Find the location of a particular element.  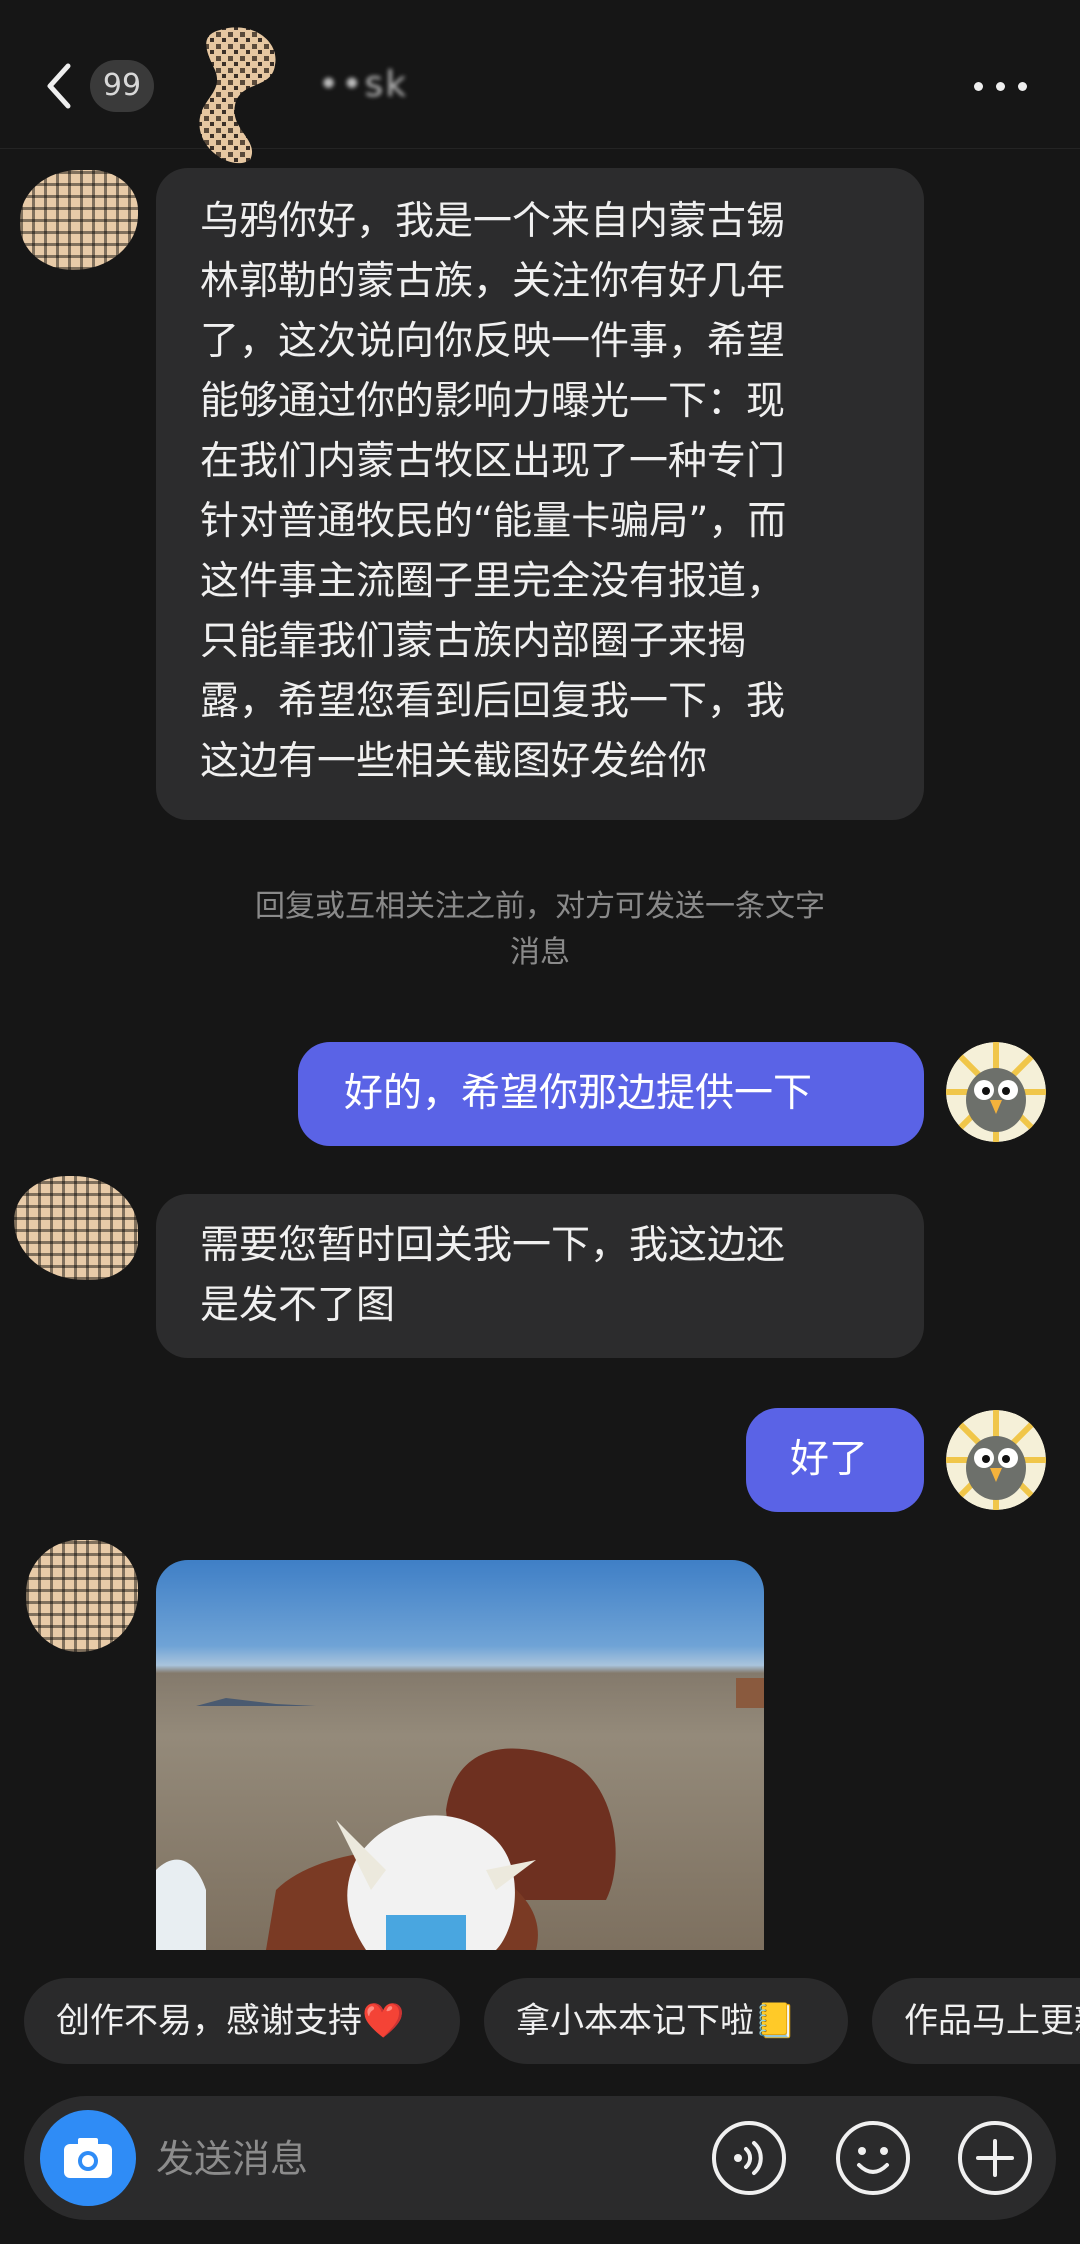

more-options-button is located at coordinates (1002, 86).